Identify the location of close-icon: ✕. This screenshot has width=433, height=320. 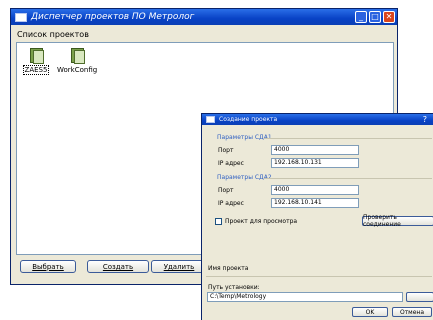
(389, 17).